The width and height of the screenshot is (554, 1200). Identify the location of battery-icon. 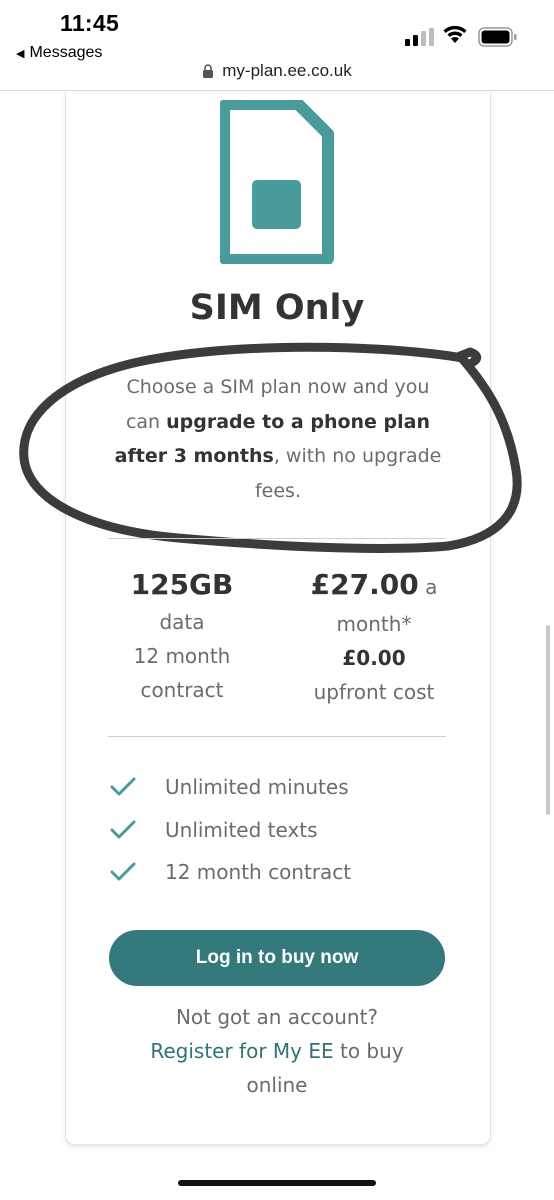
(497, 37).